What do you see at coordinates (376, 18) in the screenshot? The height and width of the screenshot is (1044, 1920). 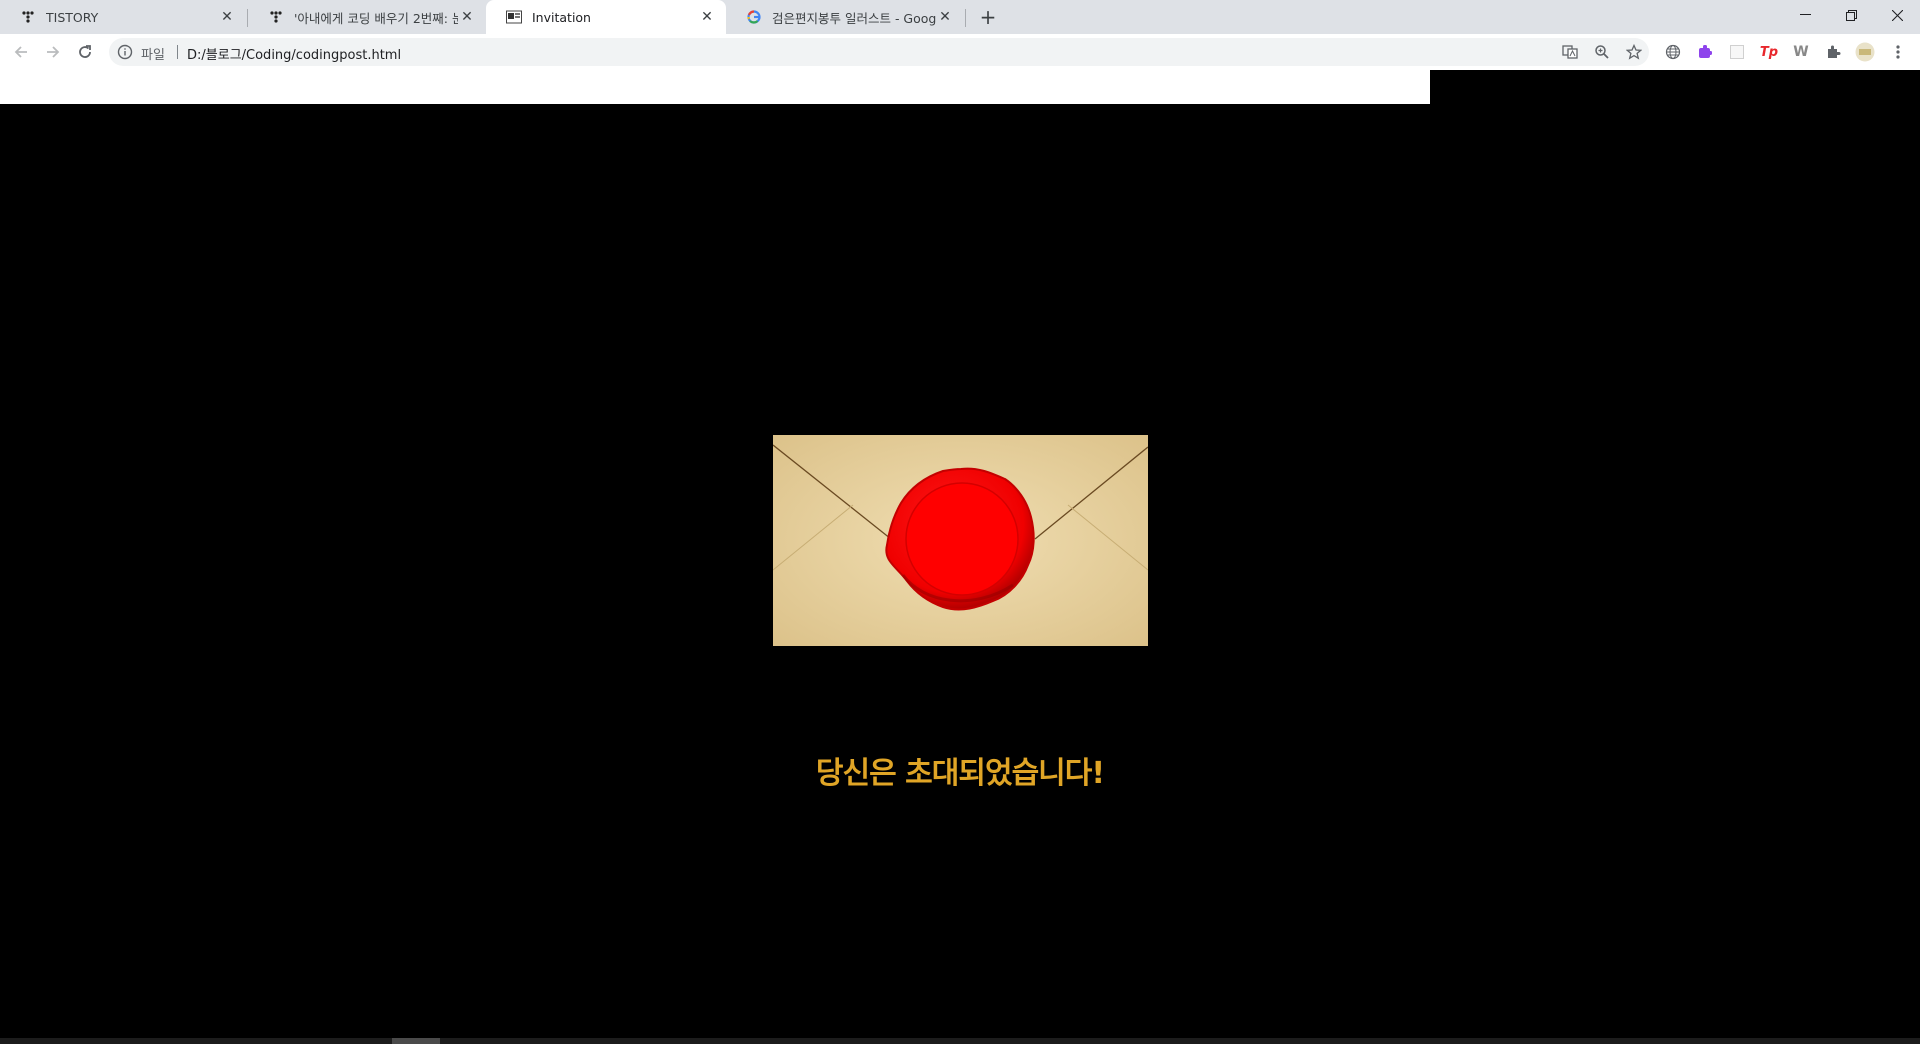 I see `tab-title: '아내에게 코딩 배우기 2번째: 눈` at bounding box center [376, 18].